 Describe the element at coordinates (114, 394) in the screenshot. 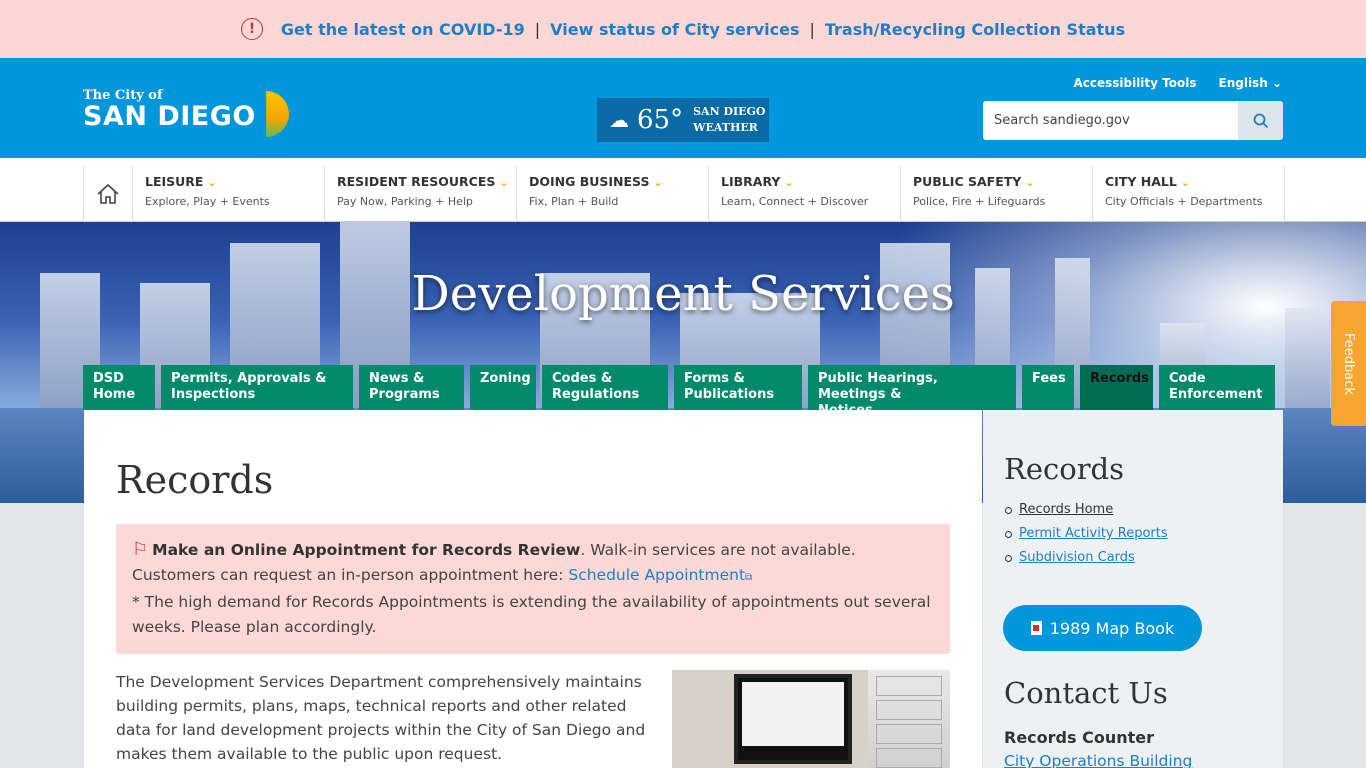

I see `subnav-line2: Home` at that location.